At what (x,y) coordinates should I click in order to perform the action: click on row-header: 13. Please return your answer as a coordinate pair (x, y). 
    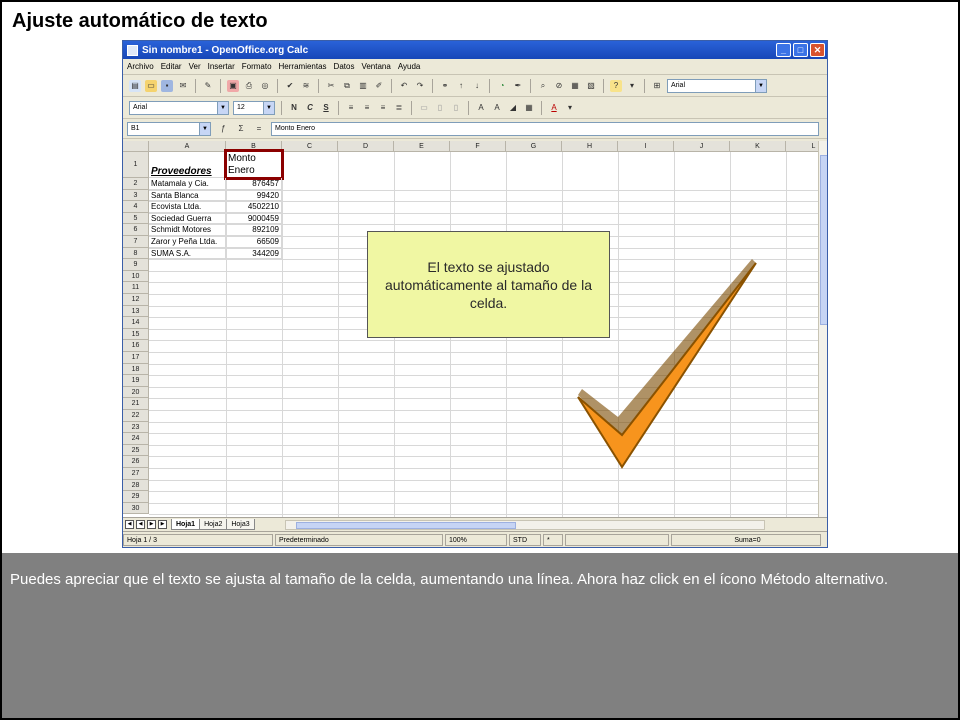
    Looking at the image, I should click on (136, 311).